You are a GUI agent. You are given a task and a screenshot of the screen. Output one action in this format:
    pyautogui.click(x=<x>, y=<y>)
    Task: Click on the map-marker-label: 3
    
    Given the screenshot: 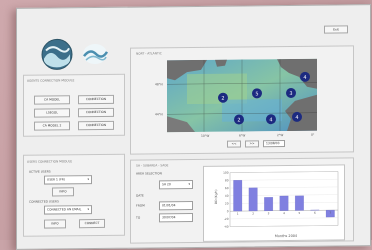 What is the action you would take?
    pyautogui.click(x=290, y=94)
    